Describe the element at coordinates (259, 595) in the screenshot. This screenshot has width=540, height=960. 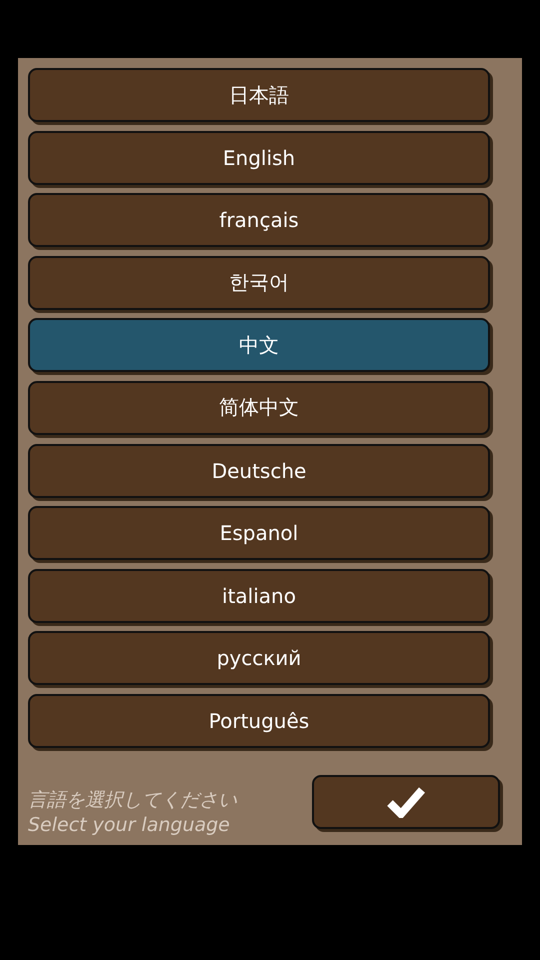
I see `language-button: italiano` at that location.